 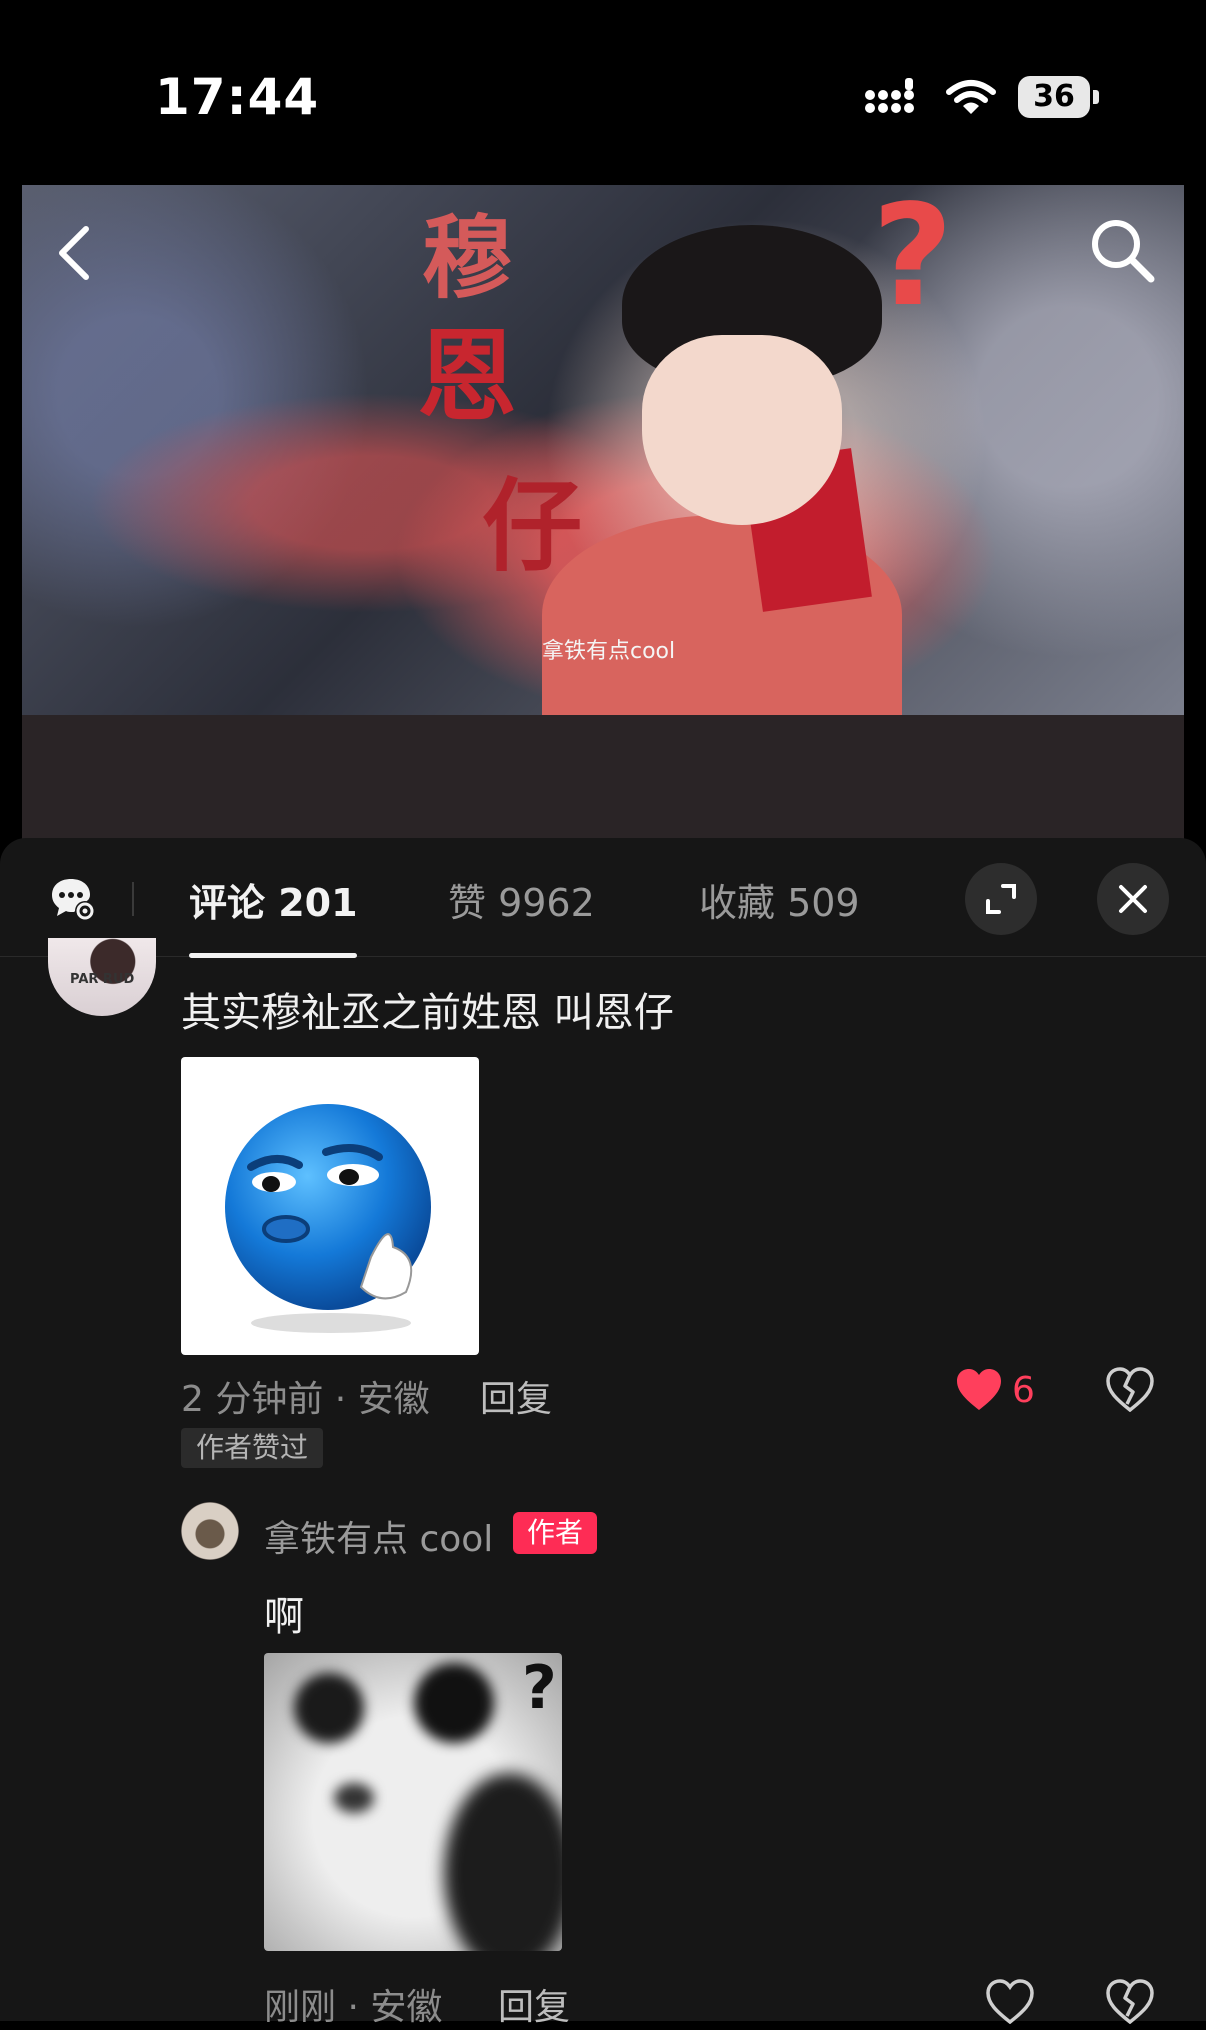 I want to click on like-filled-icon, so click(x=979, y=1389).